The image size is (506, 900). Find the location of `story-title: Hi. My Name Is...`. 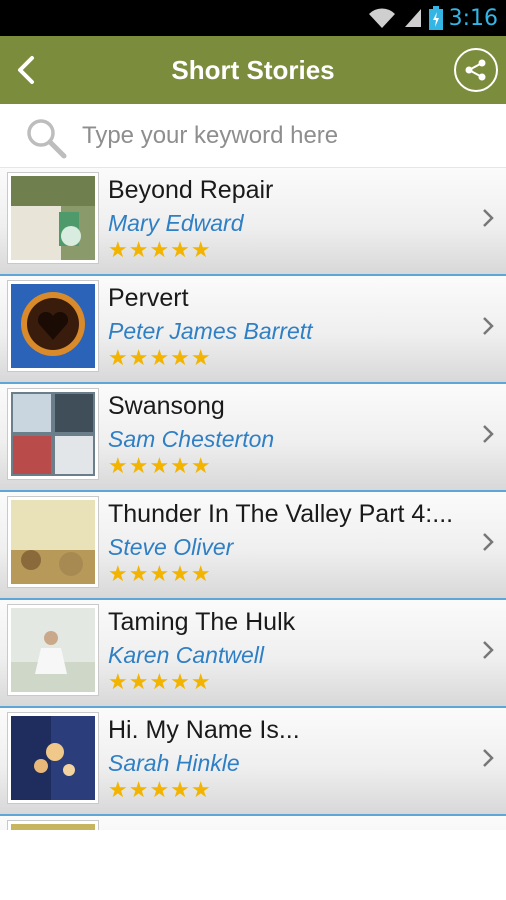

story-title: Hi. My Name Is... is located at coordinates (204, 730).